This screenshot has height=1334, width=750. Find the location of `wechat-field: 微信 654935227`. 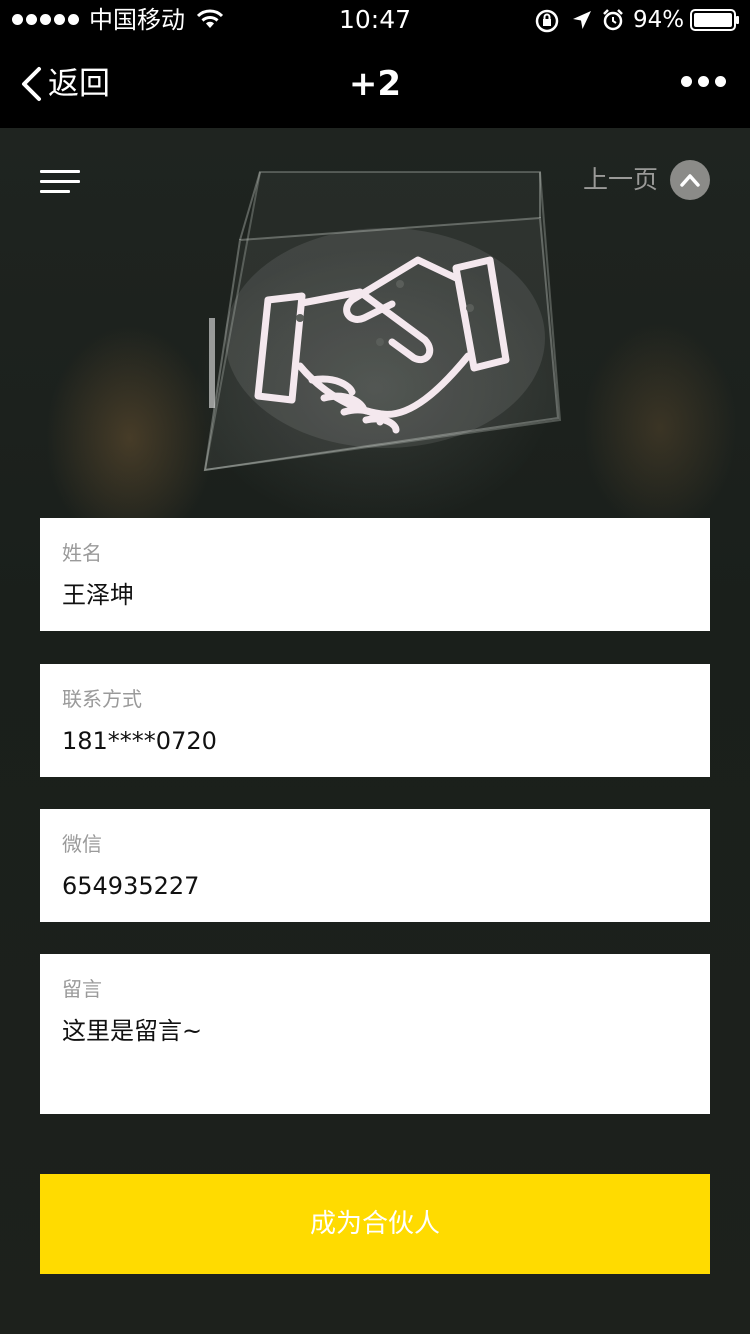

wechat-field: 微信 654935227 is located at coordinates (375, 865).